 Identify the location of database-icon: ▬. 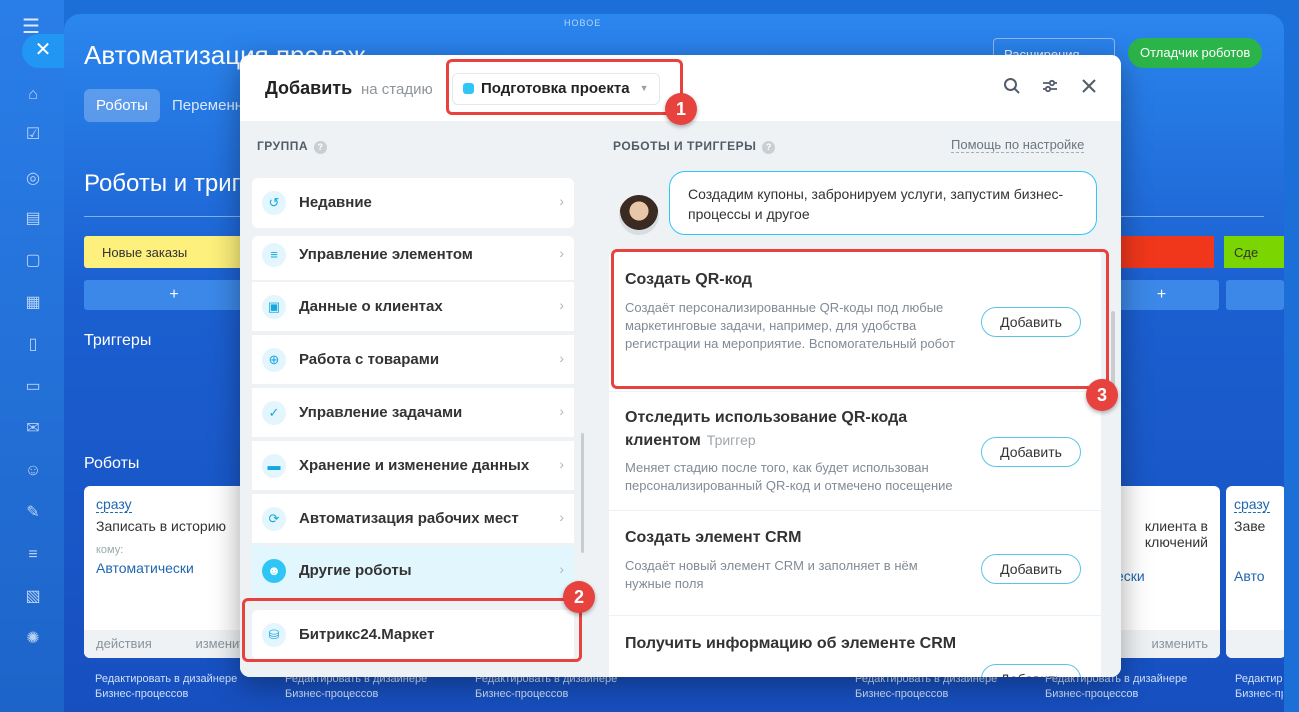
(274, 466).